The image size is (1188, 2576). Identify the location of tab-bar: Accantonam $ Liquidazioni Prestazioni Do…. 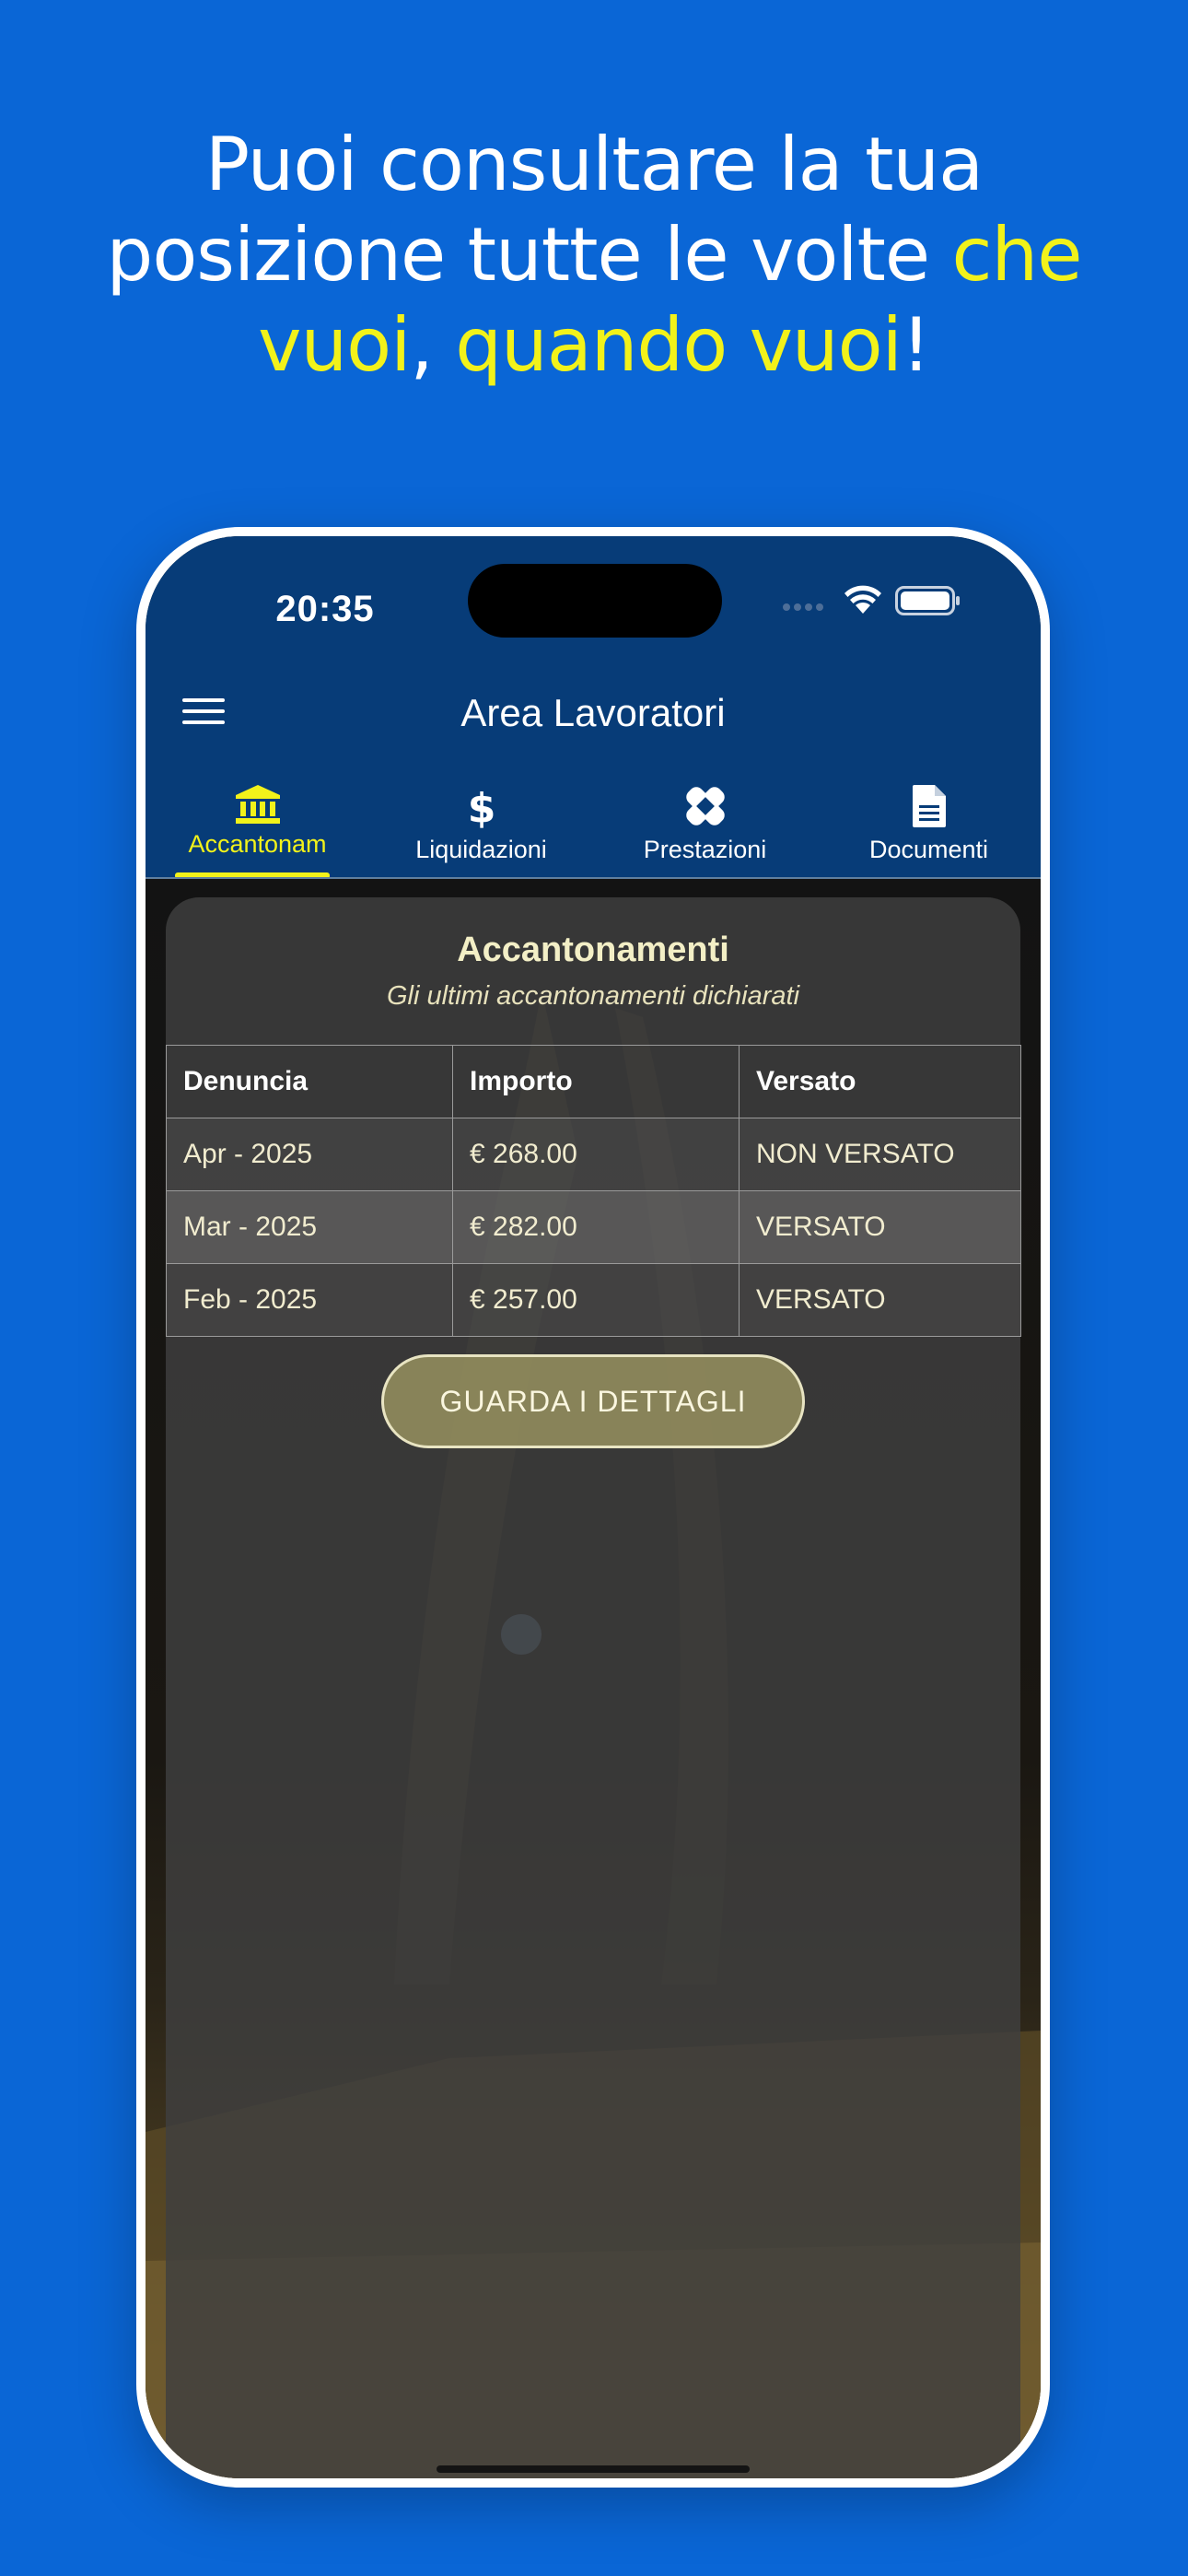
(593, 826).